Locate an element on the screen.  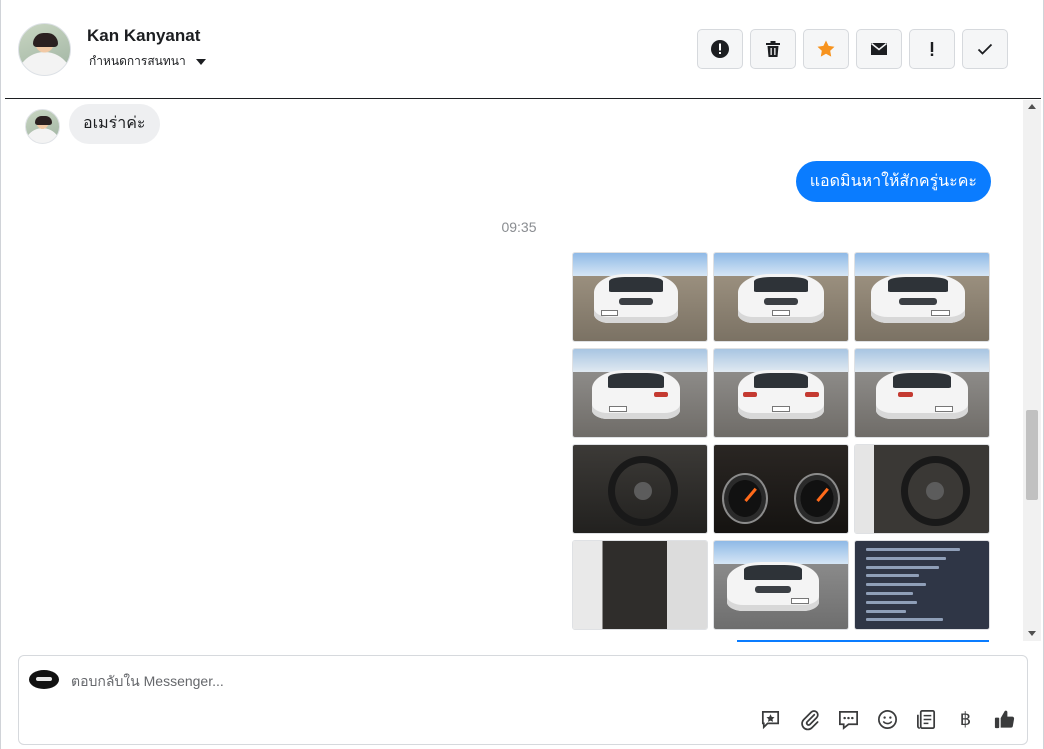
like-button is located at coordinates (1004, 719).